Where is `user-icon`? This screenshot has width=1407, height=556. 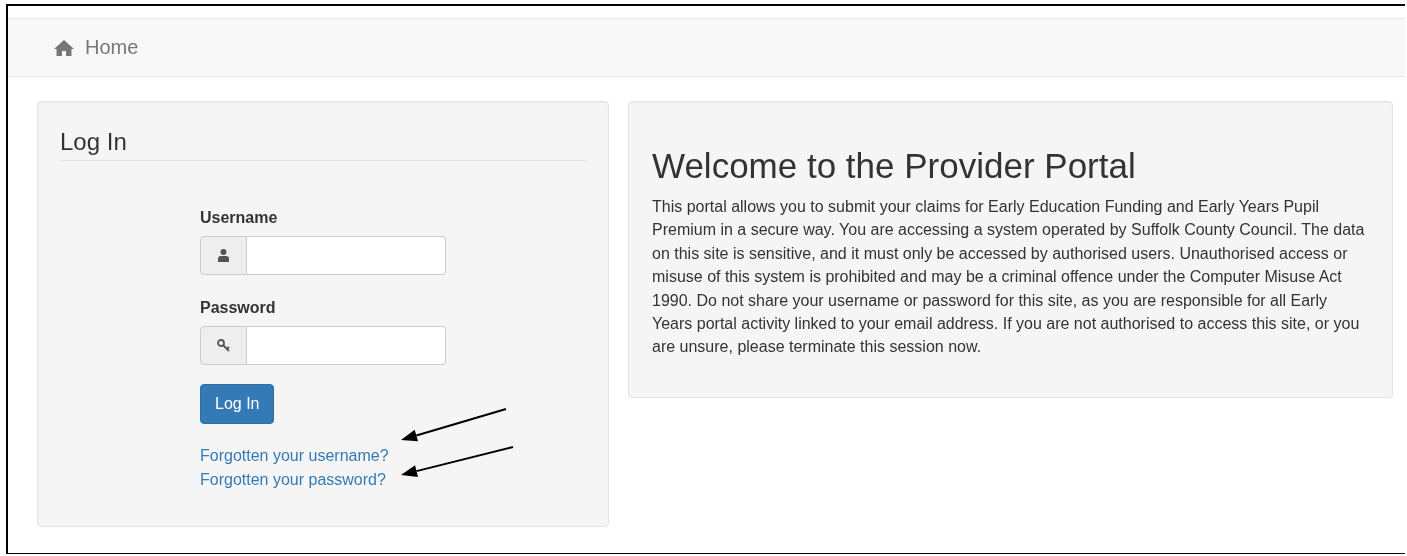
user-icon is located at coordinates (223, 255).